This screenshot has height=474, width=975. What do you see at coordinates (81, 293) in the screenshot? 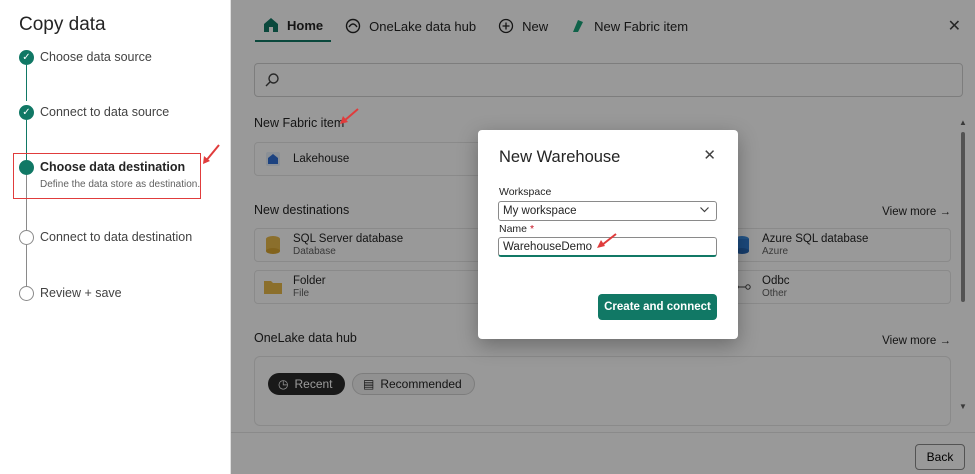
I see `step-label: Review + save` at bounding box center [81, 293].